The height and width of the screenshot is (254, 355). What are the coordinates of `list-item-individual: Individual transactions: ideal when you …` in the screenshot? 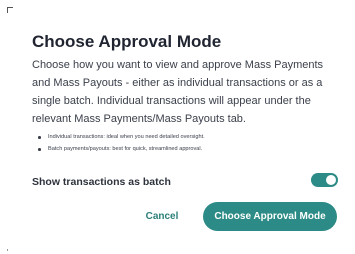 It's located at (121, 137).